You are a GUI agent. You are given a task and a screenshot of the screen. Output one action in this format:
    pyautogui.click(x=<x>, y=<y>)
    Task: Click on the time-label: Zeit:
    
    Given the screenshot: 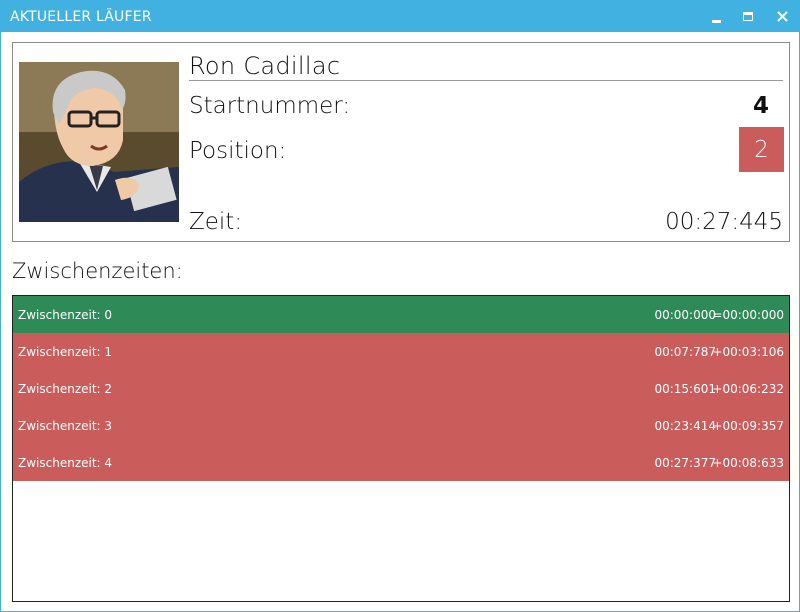 What is the action you would take?
    pyautogui.click(x=216, y=222)
    